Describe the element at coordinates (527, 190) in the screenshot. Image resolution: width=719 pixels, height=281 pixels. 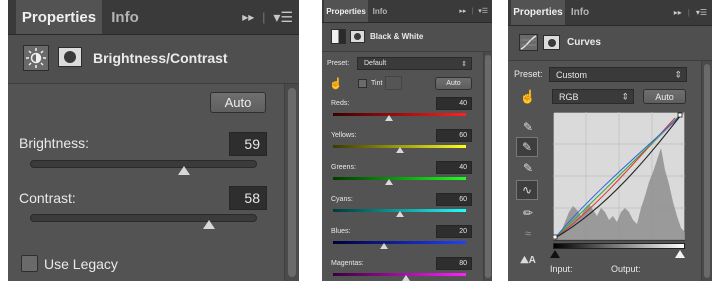
I see `edit-points-curve-icon: ∿` at that location.